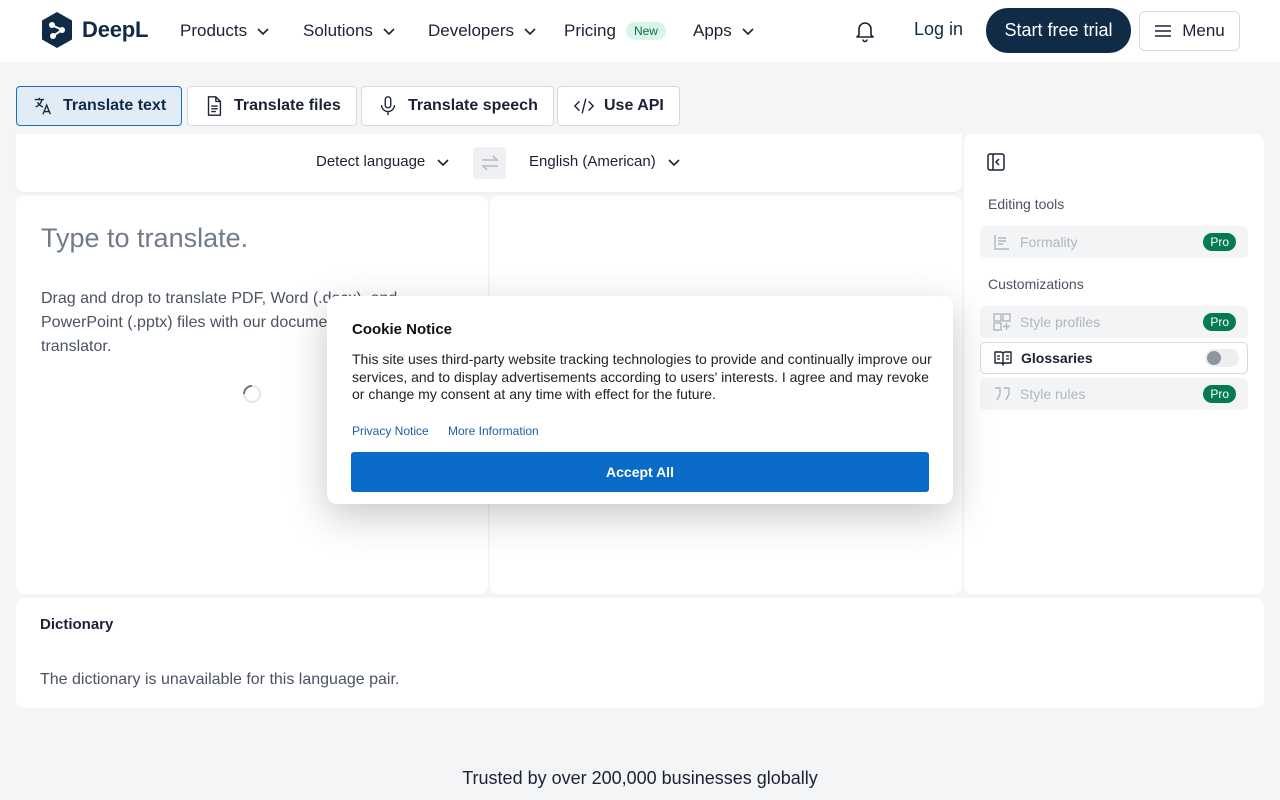  Describe the element at coordinates (1049, 242) in the screenshot. I see `tool-label: Formality` at that location.